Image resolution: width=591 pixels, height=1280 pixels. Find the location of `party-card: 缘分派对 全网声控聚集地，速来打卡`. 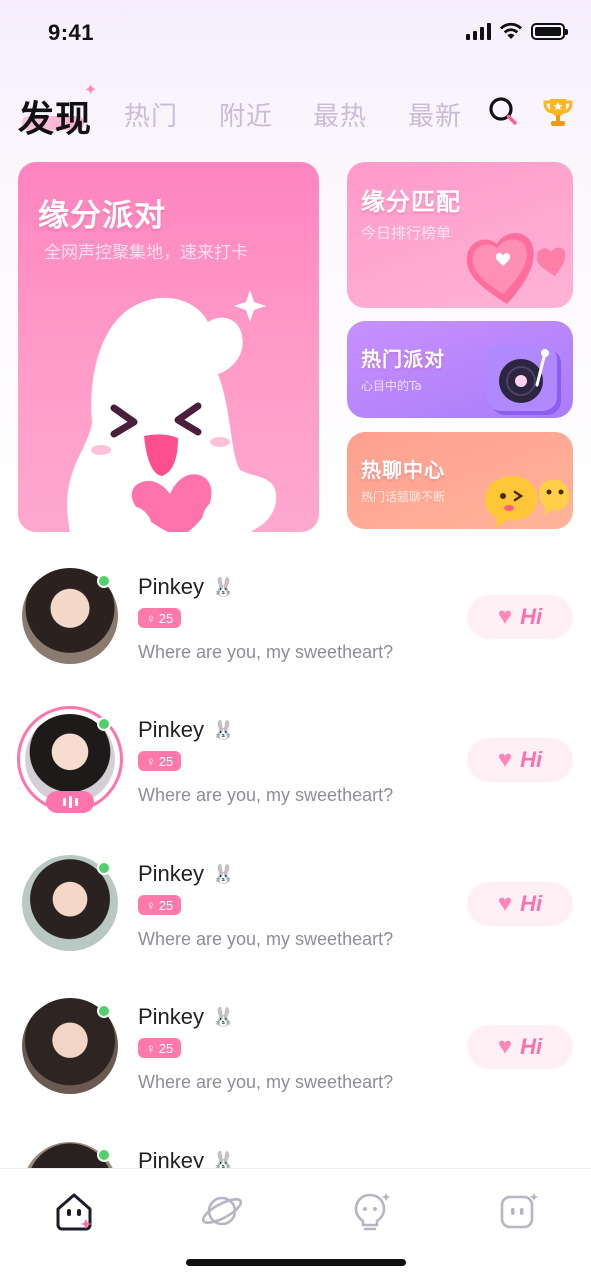

party-card: 缘分派对 全网声控聚集地，速来打卡 is located at coordinates (168, 347).